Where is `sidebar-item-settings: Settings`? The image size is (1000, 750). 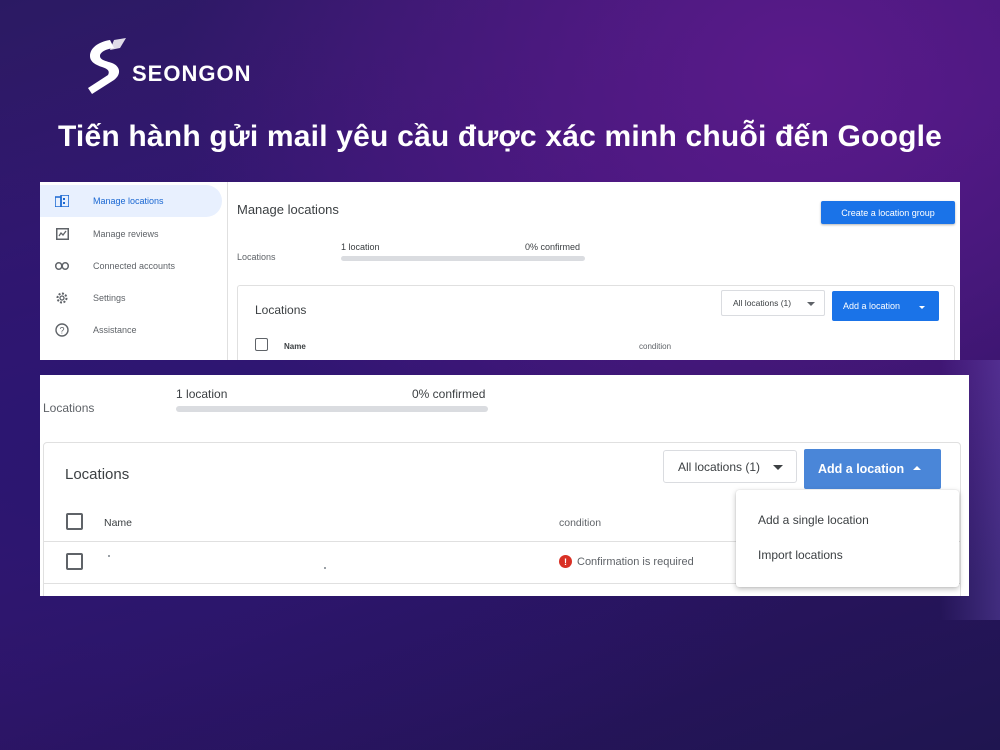 sidebar-item-settings: Settings is located at coordinates (131, 298).